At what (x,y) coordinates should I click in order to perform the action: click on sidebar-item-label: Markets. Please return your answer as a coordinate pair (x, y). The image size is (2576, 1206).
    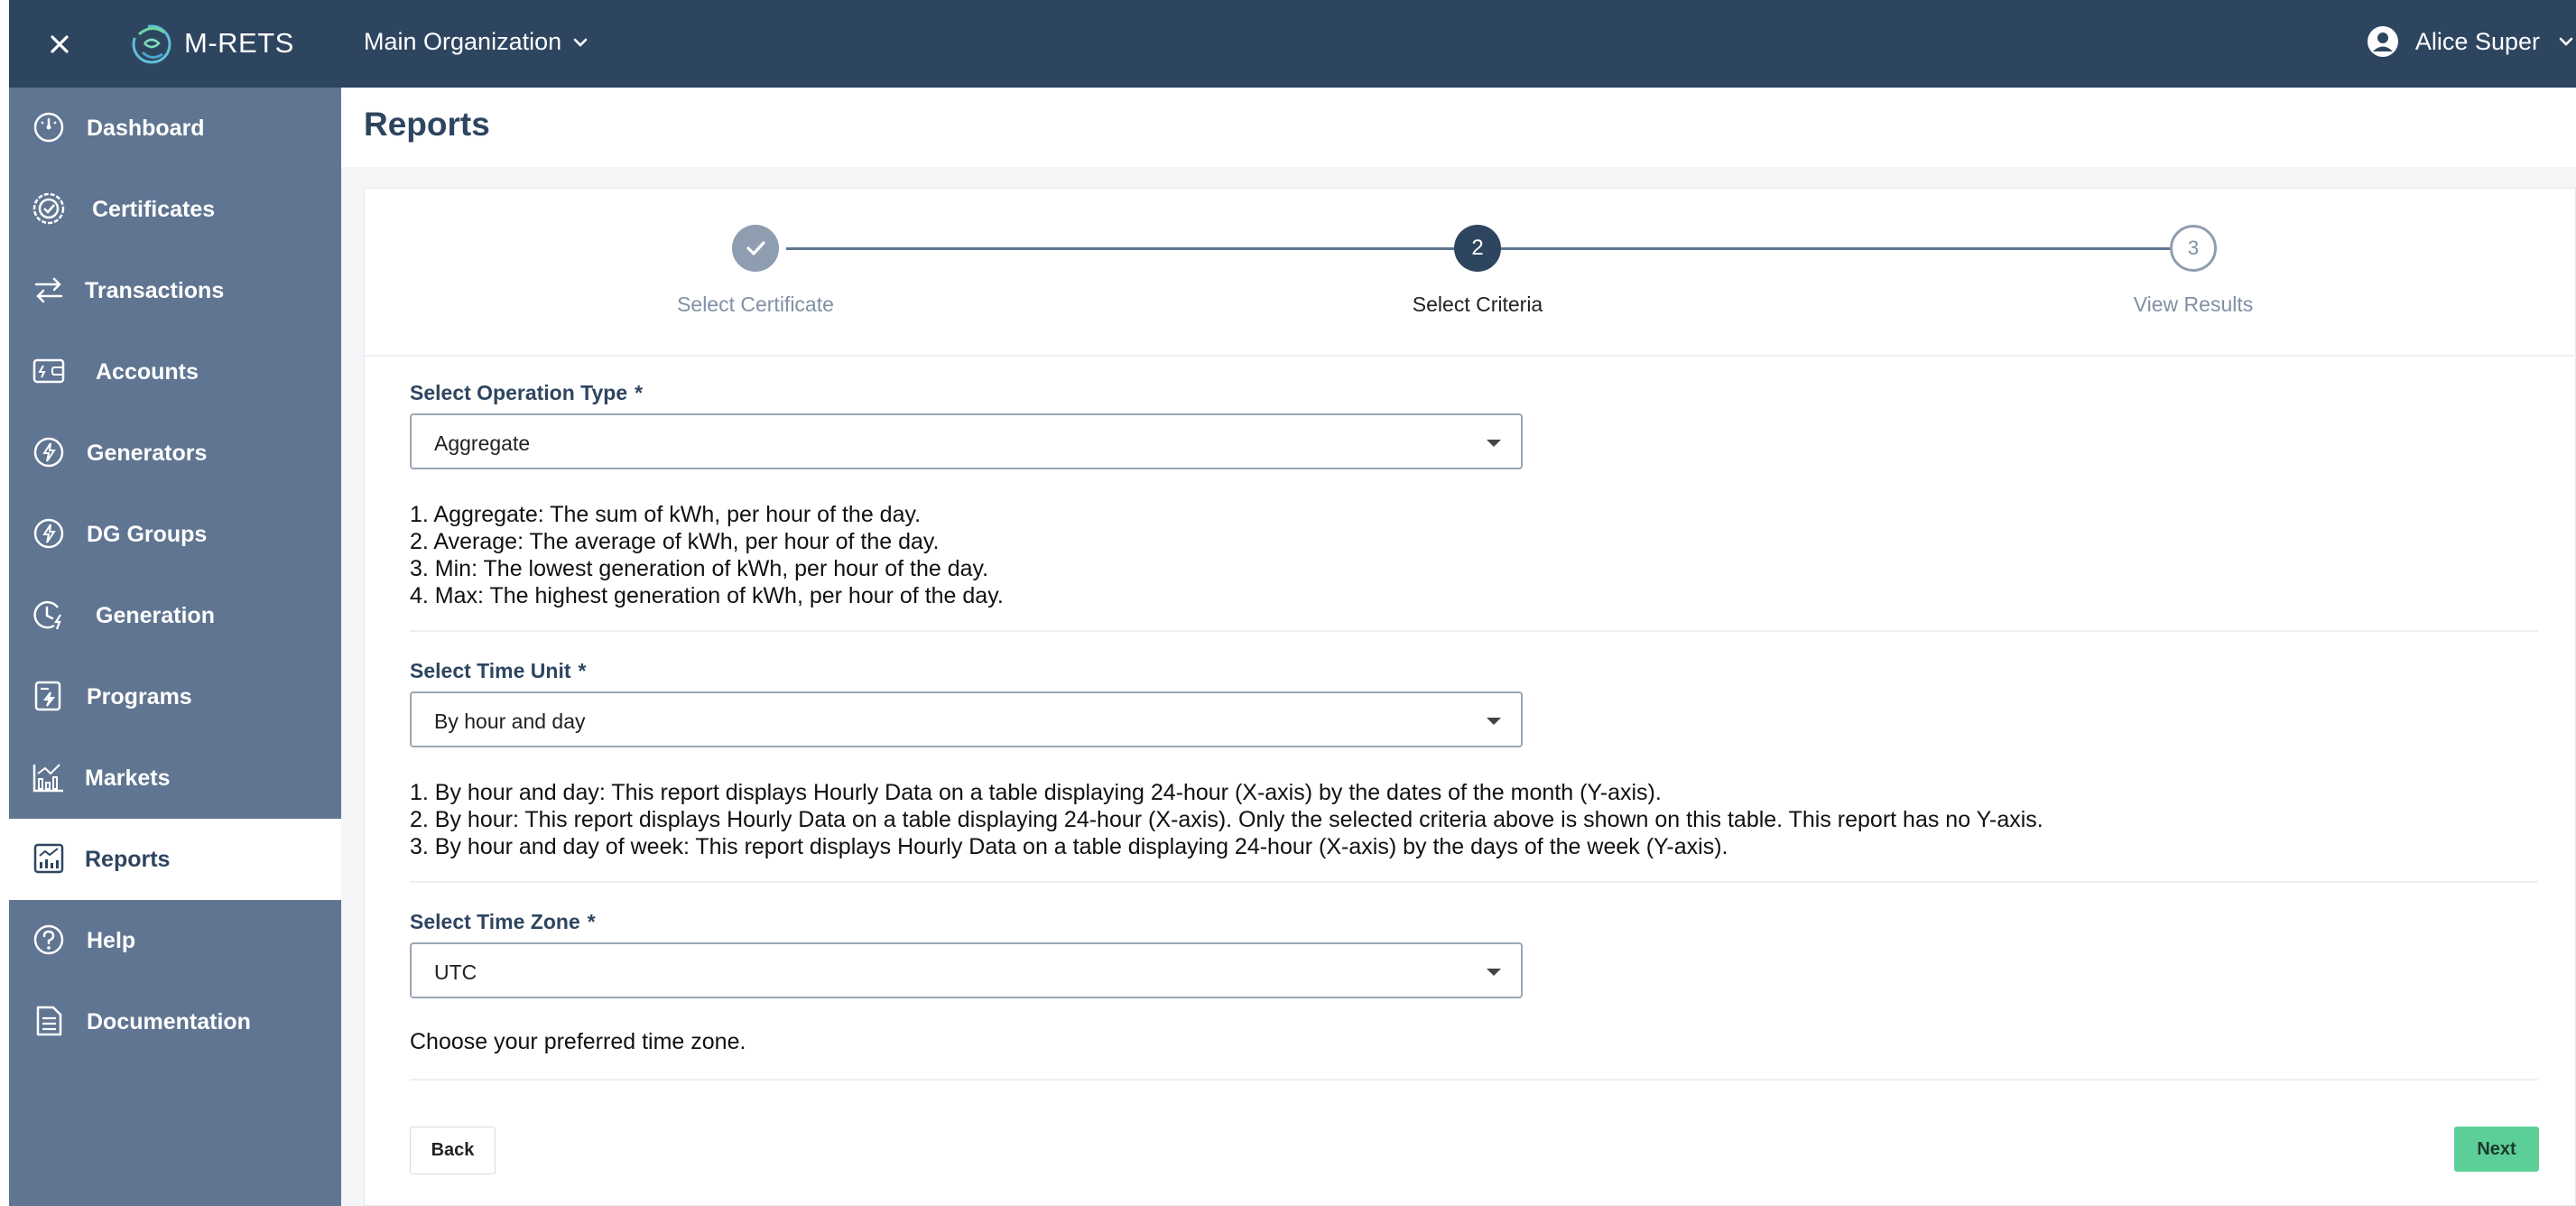
    Looking at the image, I should click on (128, 778).